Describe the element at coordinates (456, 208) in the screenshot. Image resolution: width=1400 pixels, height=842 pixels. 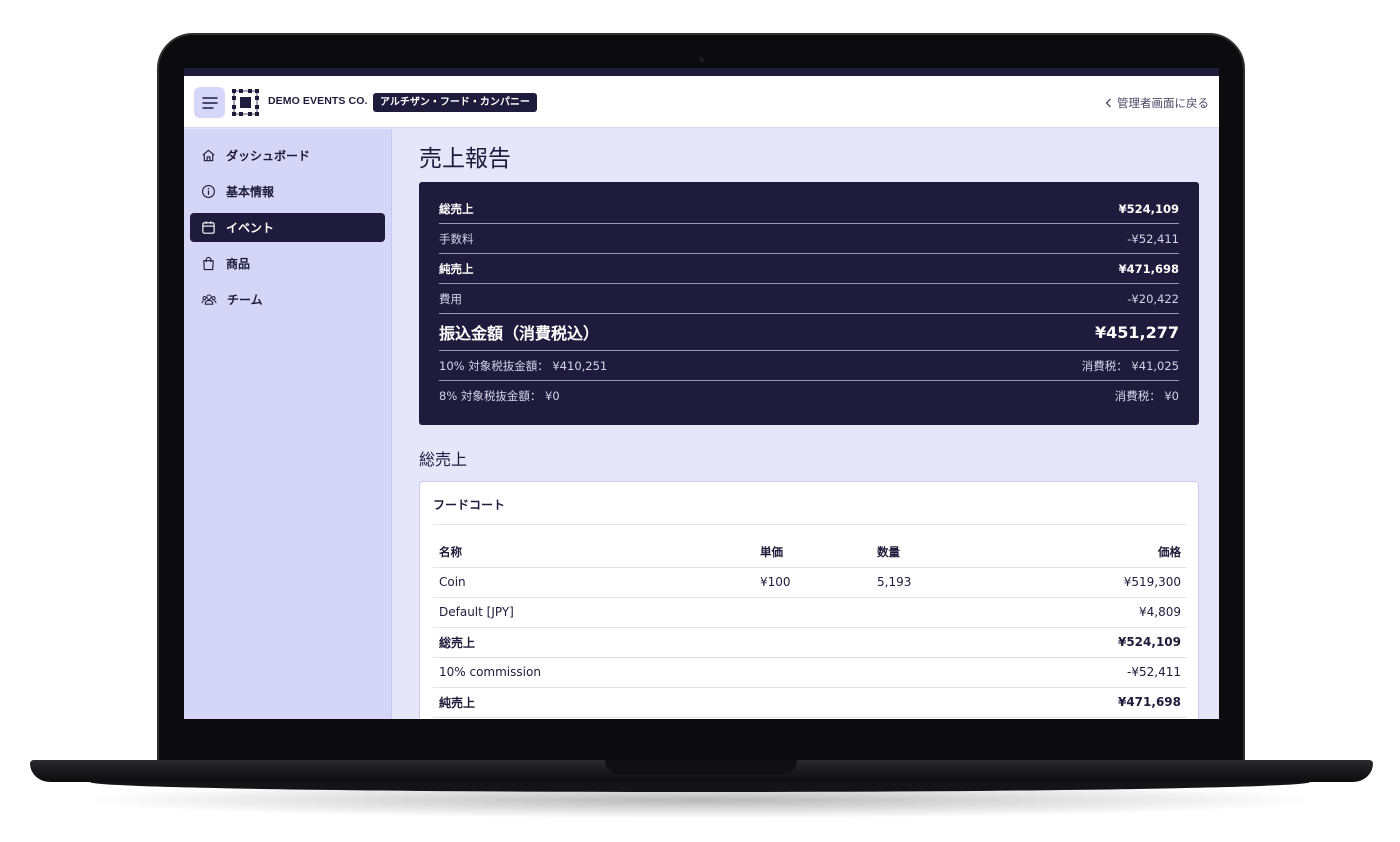
I see `summary-label: 総売上` at that location.